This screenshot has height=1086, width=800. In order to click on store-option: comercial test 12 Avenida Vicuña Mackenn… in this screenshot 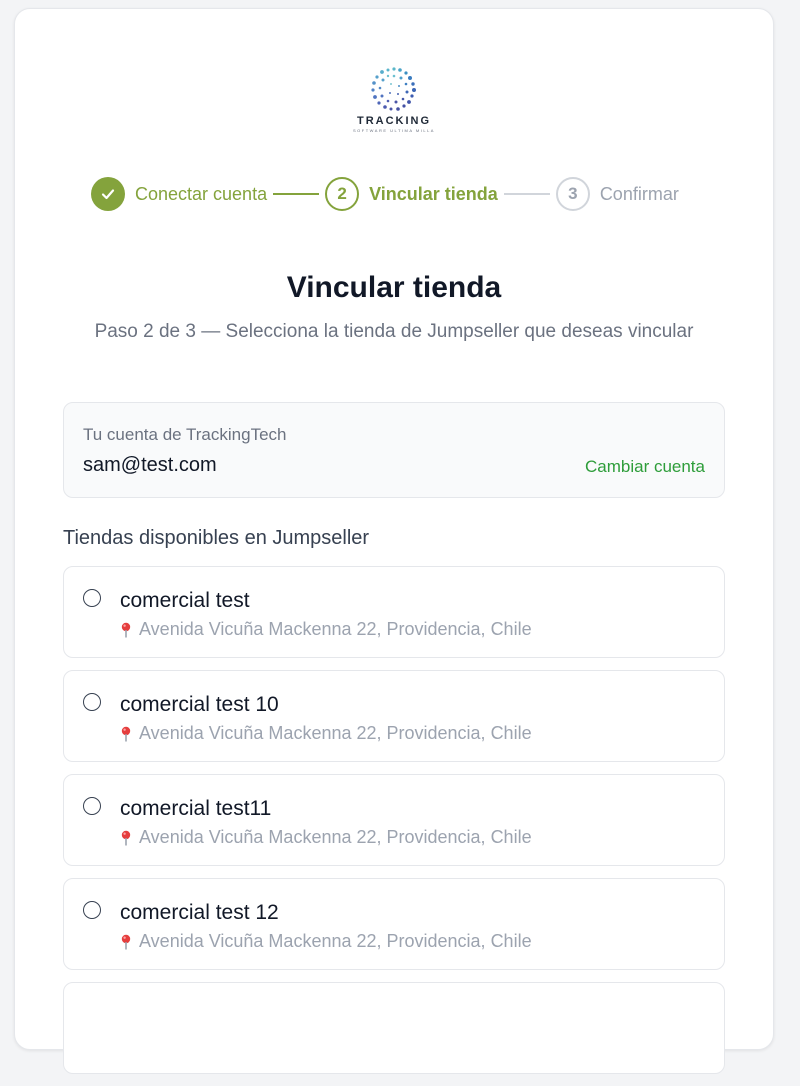, I will do `click(394, 924)`.